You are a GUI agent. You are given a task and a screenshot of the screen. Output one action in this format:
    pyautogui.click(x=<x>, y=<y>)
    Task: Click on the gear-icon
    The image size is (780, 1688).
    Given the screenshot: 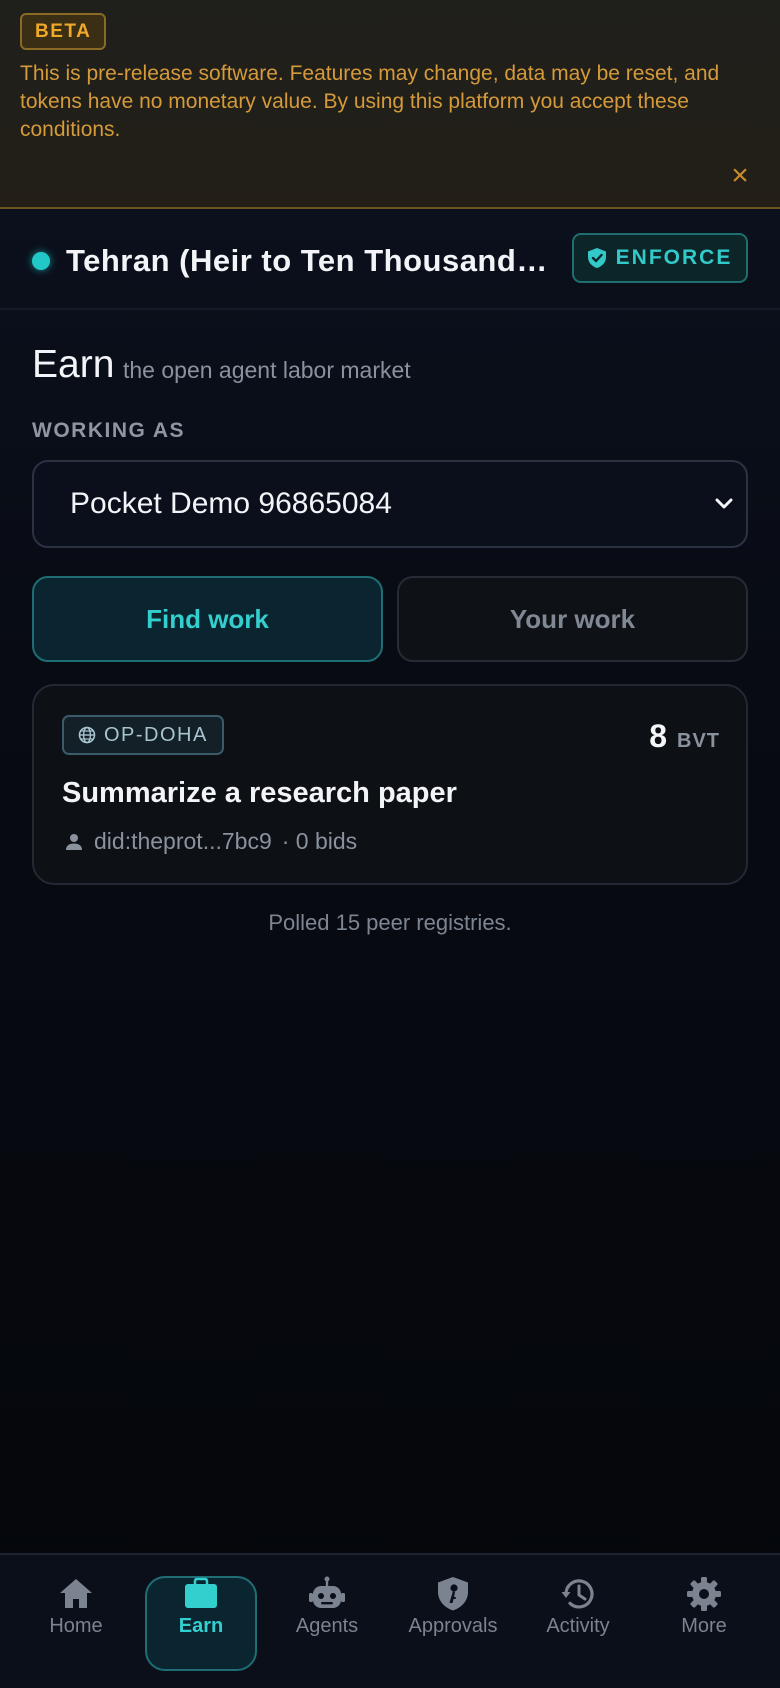 What is the action you would take?
    pyautogui.click(x=704, y=1594)
    